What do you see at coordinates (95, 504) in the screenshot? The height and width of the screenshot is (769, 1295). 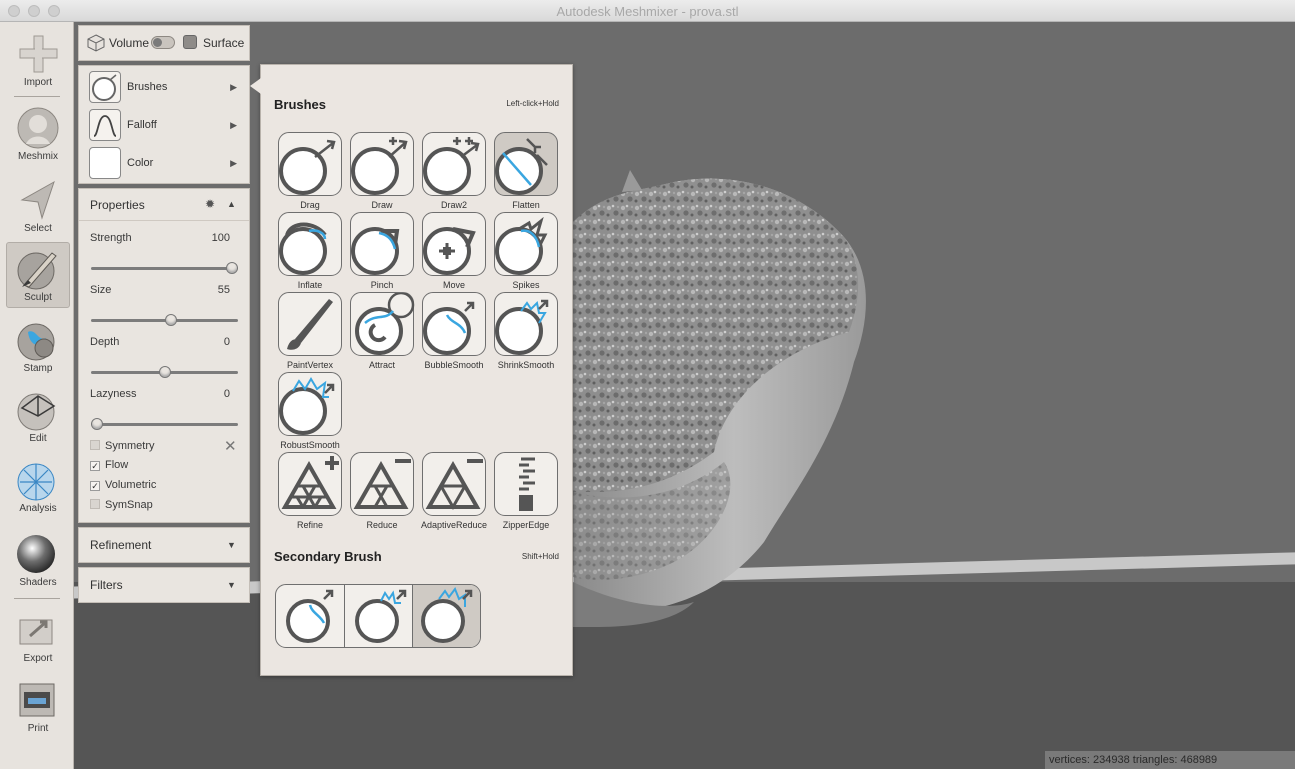 I see `symsnap-checkbox` at bounding box center [95, 504].